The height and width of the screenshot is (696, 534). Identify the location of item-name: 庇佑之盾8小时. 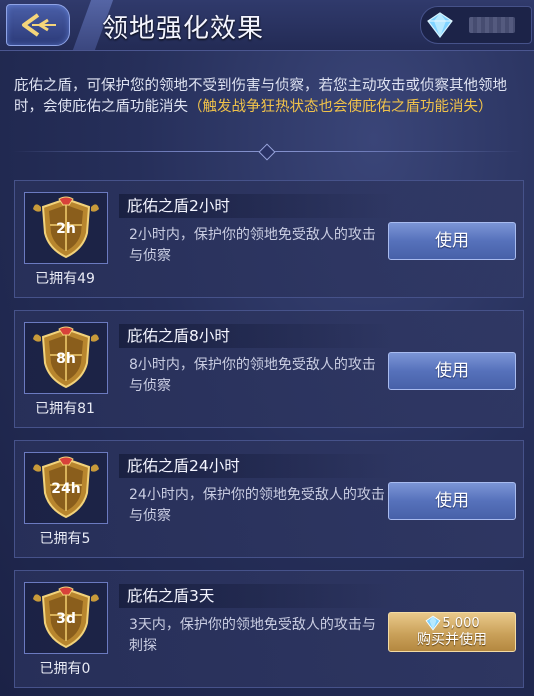
(257, 336).